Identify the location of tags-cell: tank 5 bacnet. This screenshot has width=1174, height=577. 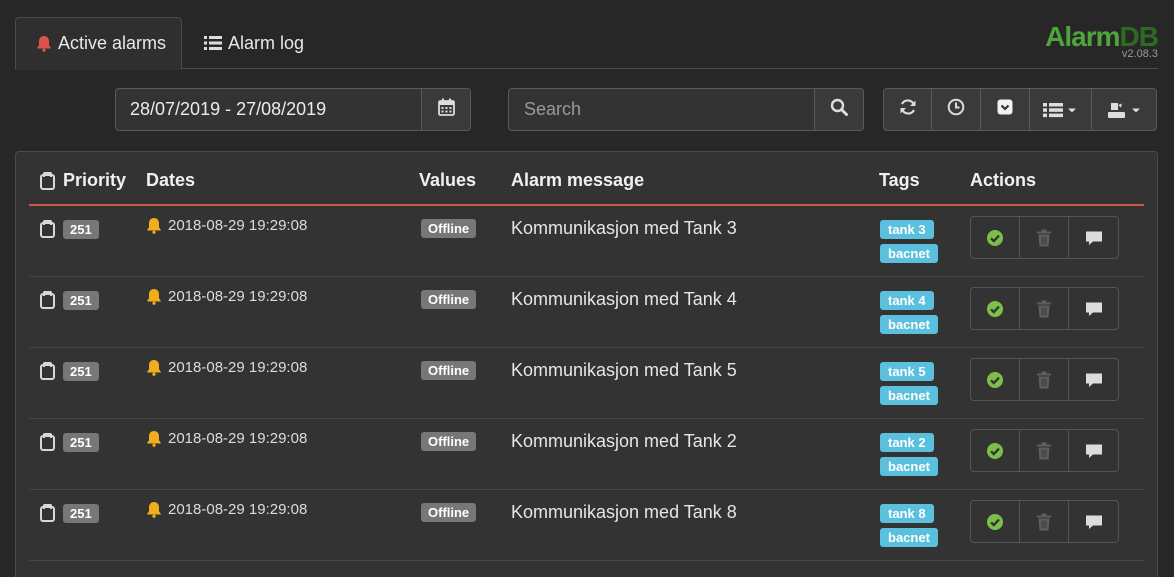
(909, 386).